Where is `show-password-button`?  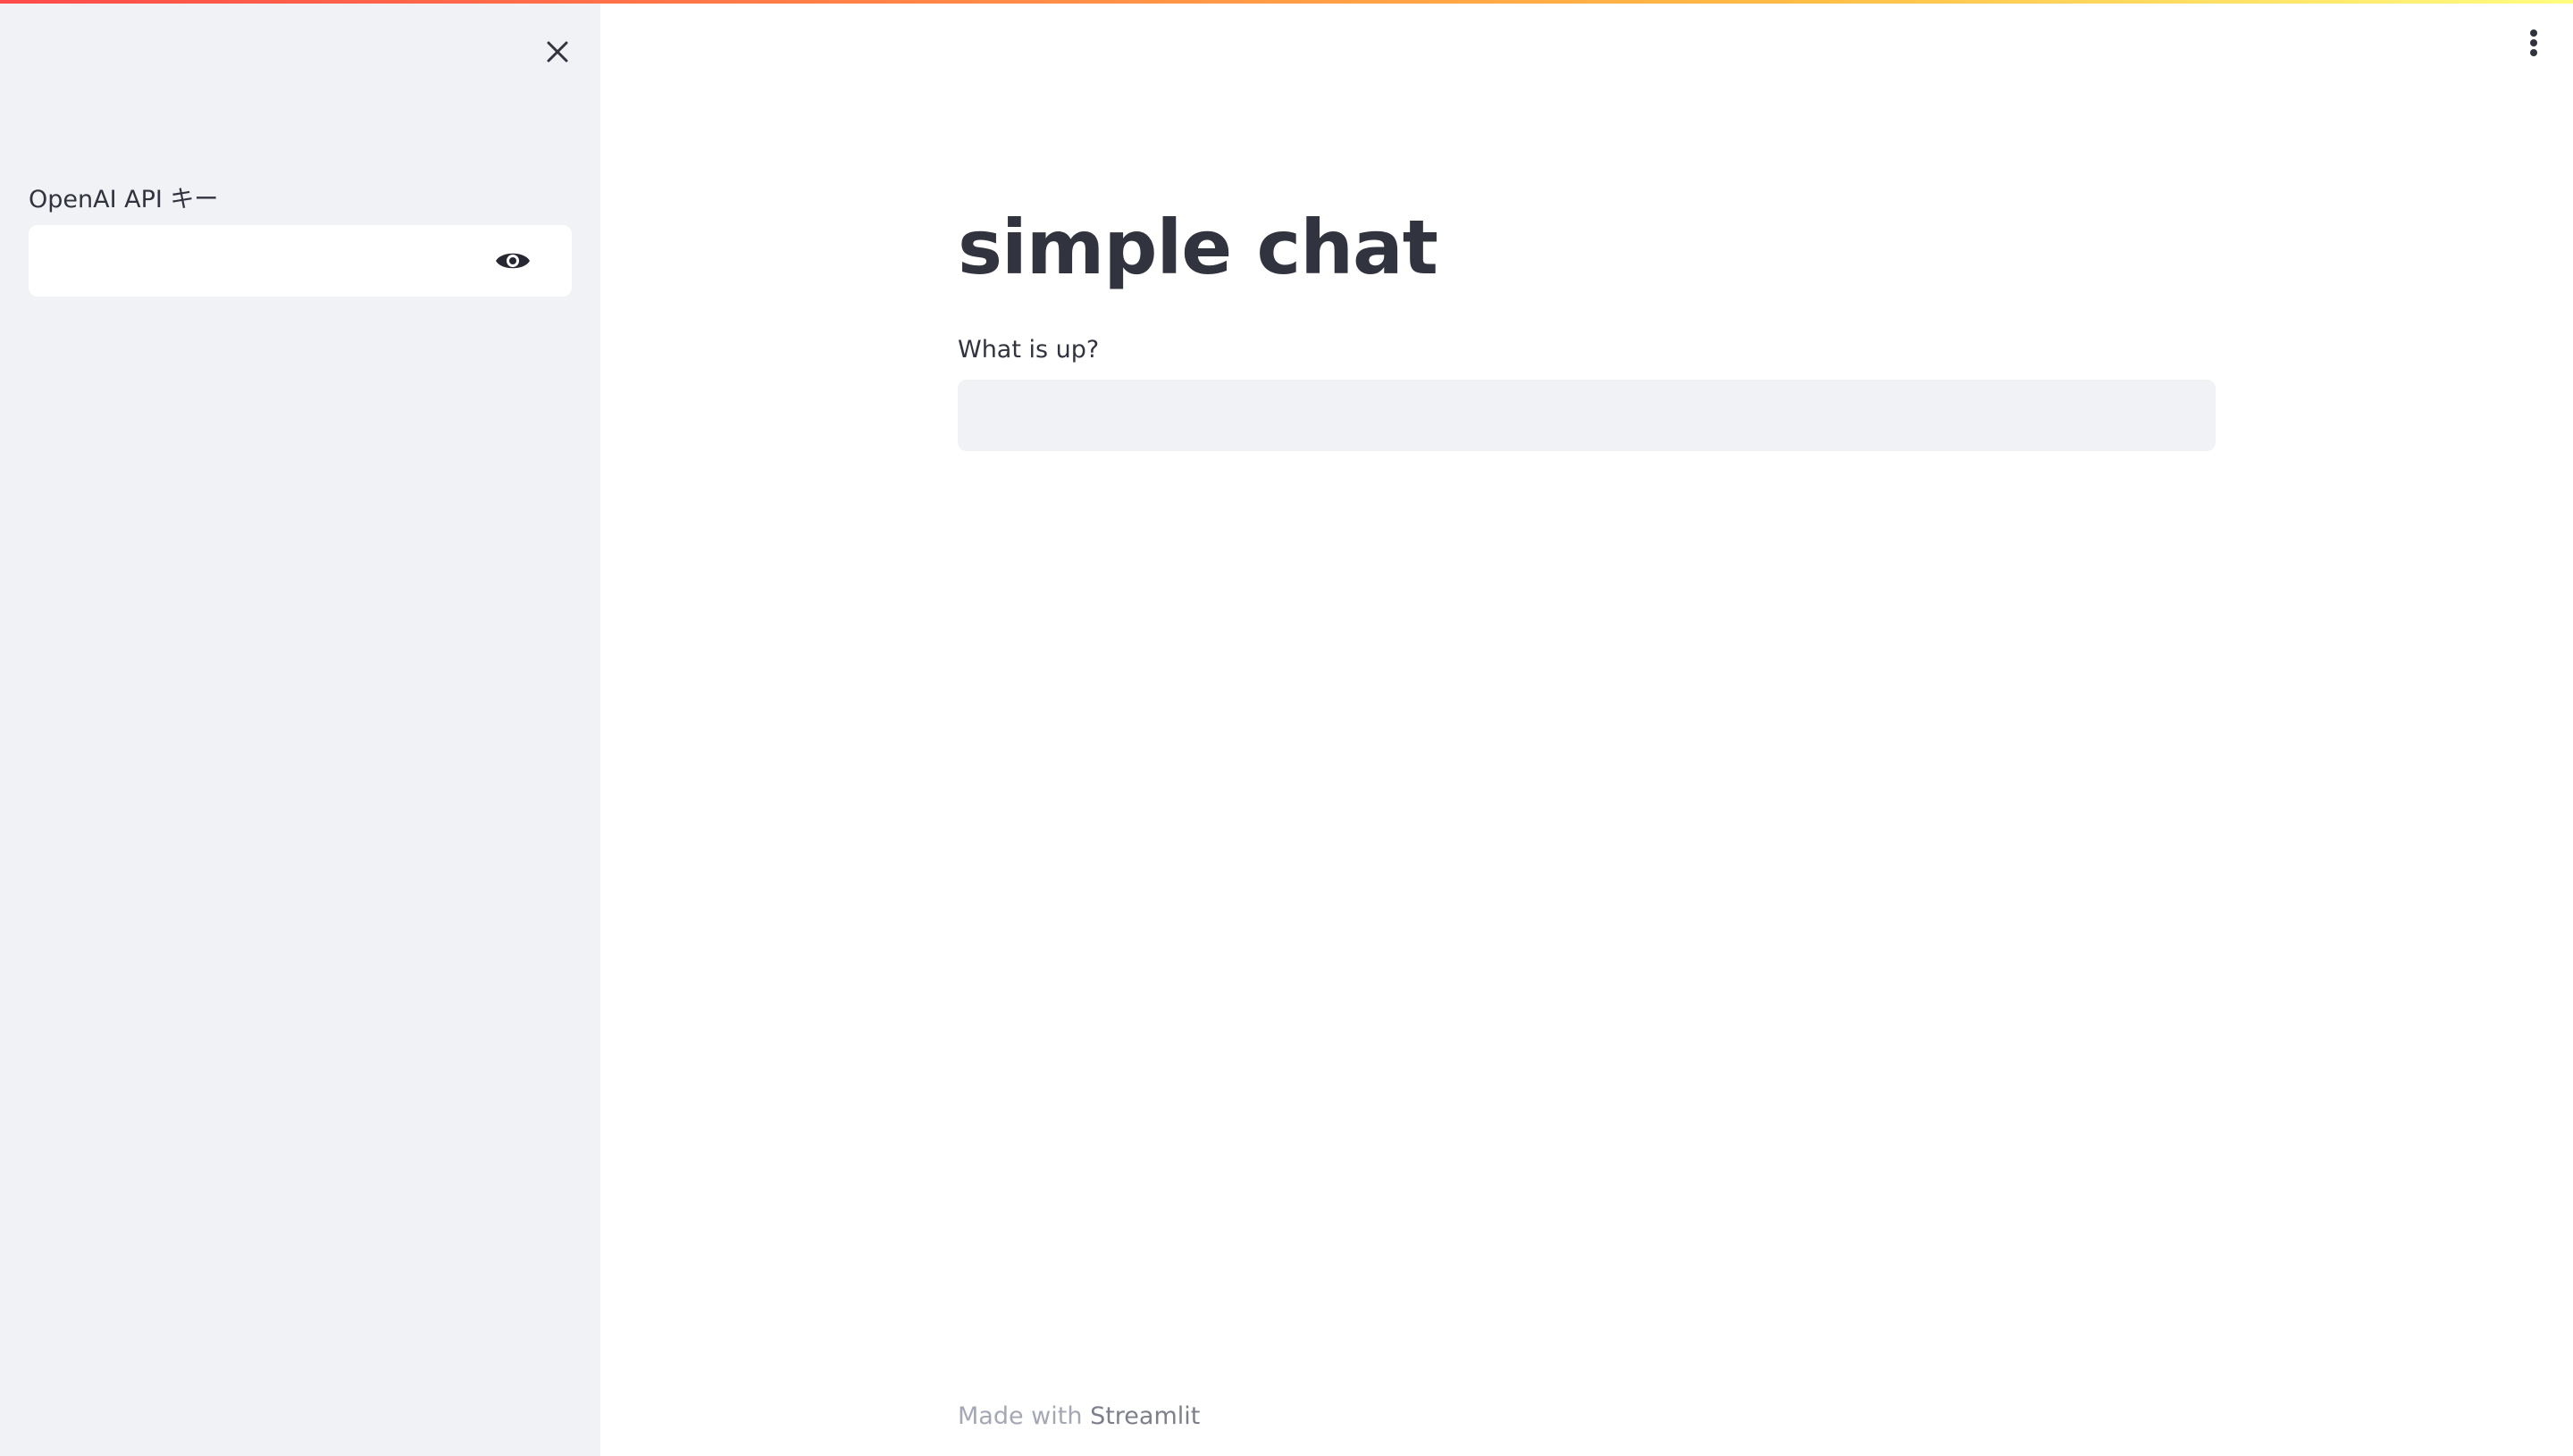
show-password-button is located at coordinates (513, 261).